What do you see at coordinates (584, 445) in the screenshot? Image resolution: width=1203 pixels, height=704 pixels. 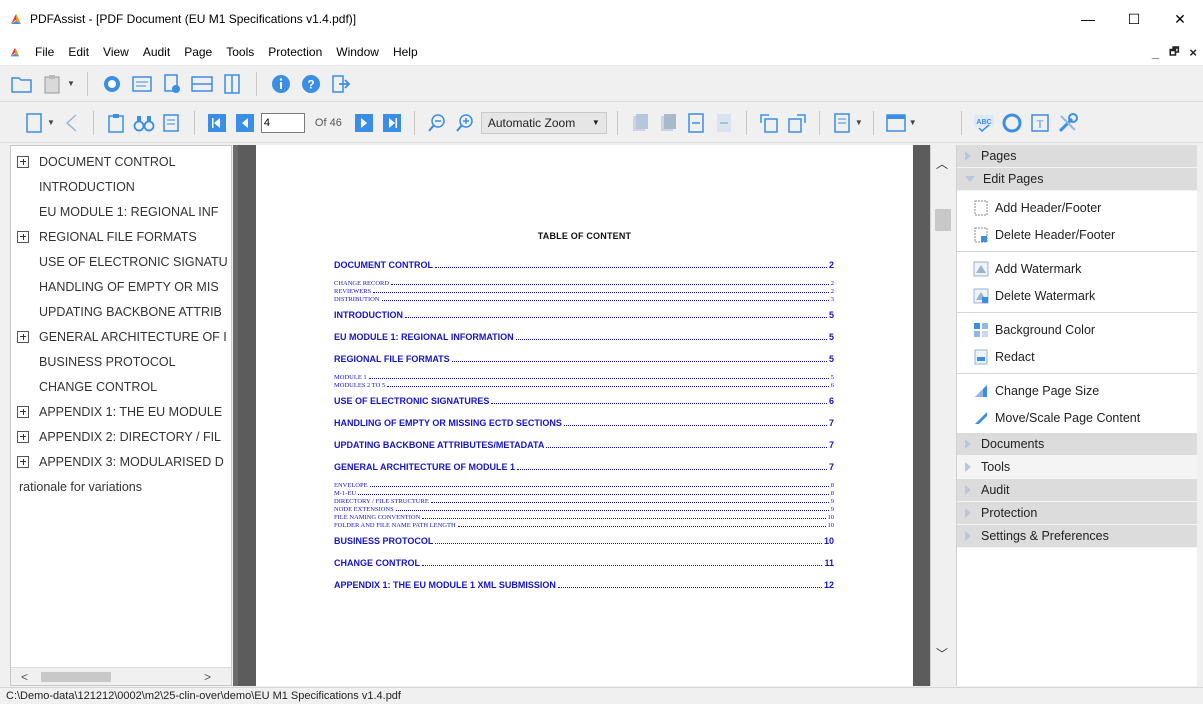 I see `toc-entry: UPDATING BACKBONE ATTRIBUTES/METADATA 7` at bounding box center [584, 445].